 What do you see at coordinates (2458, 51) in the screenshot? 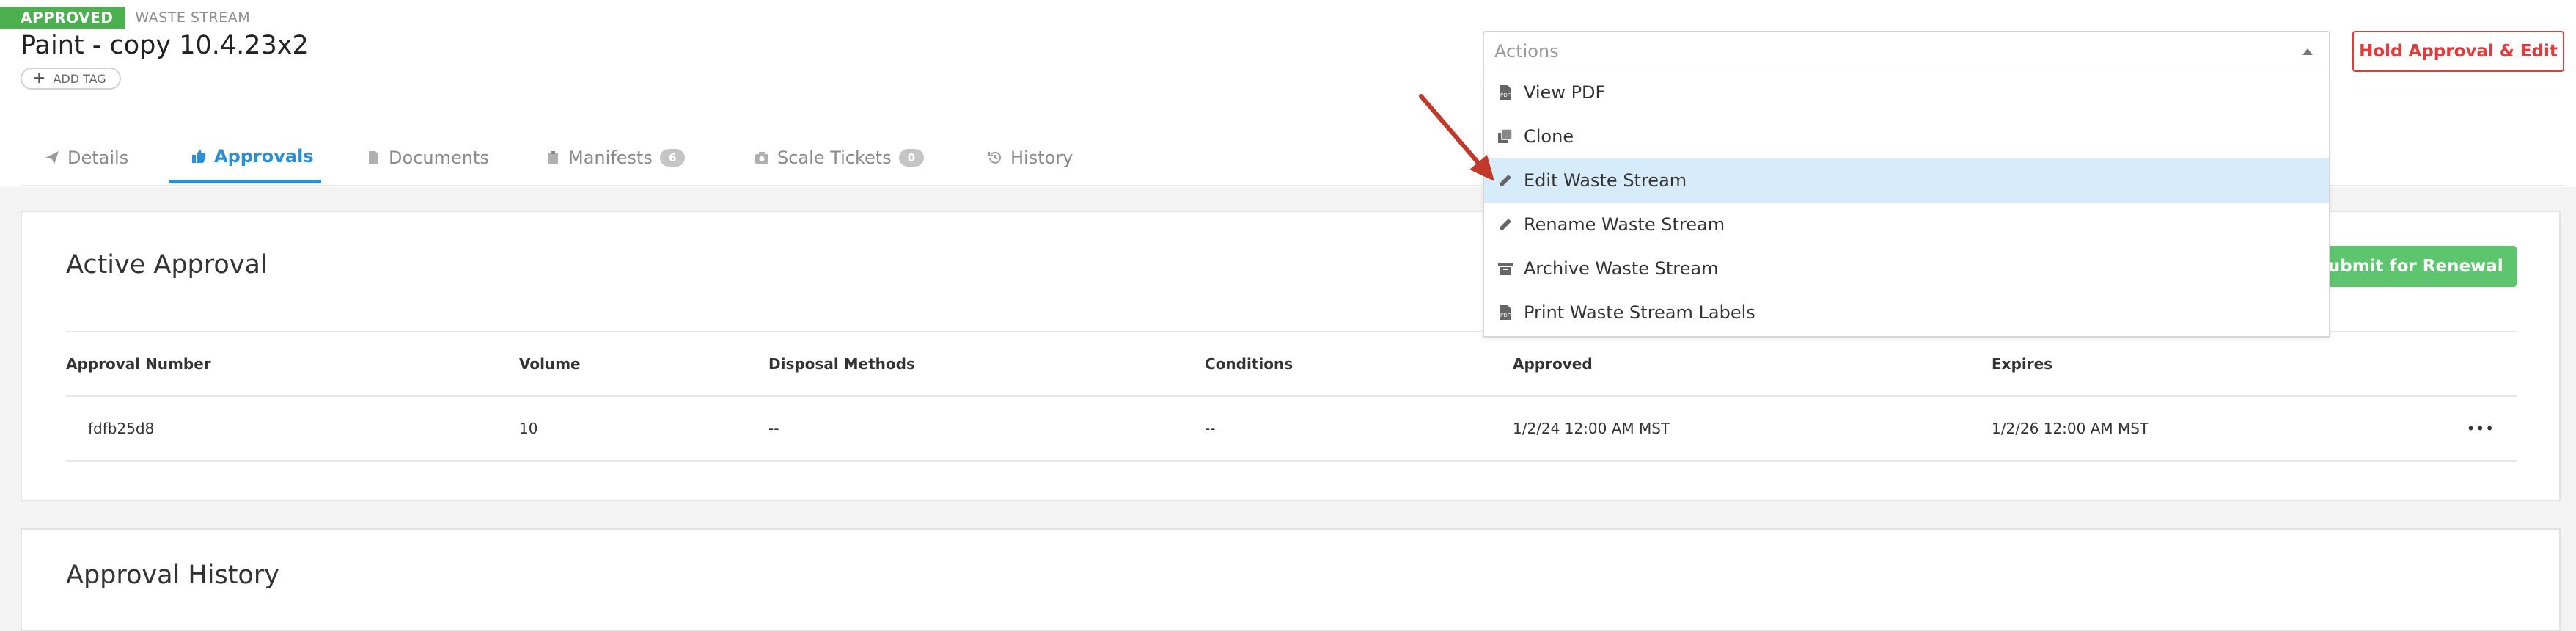
I see `hold-approval-edit-button: Hold Approval & Edit` at bounding box center [2458, 51].